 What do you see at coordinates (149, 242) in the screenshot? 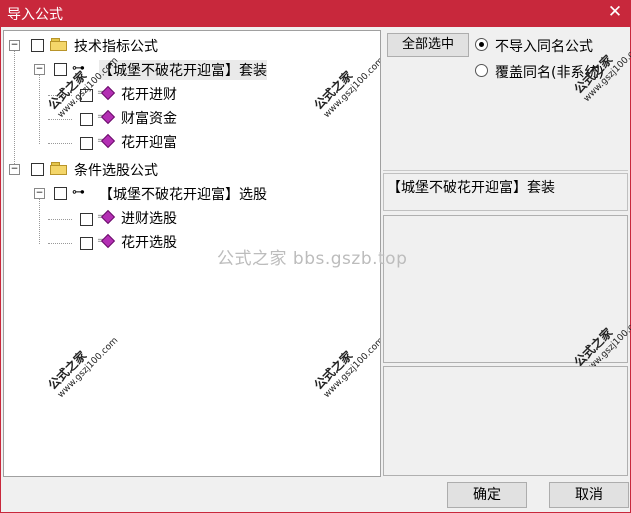
I see `tree-label-cond-item: 花开选股` at bounding box center [149, 242].